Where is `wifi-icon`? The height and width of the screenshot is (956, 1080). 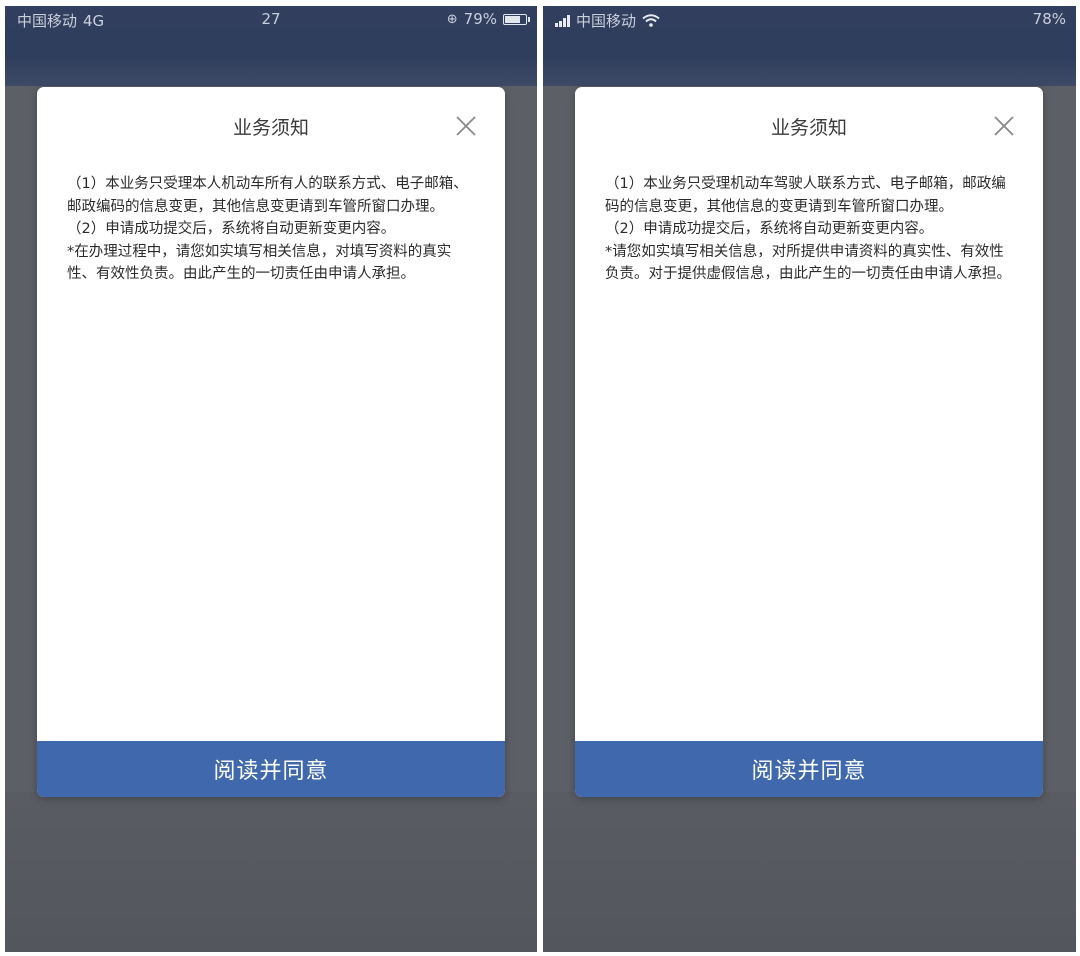
wifi-icon is located at coordinates (651, 20).